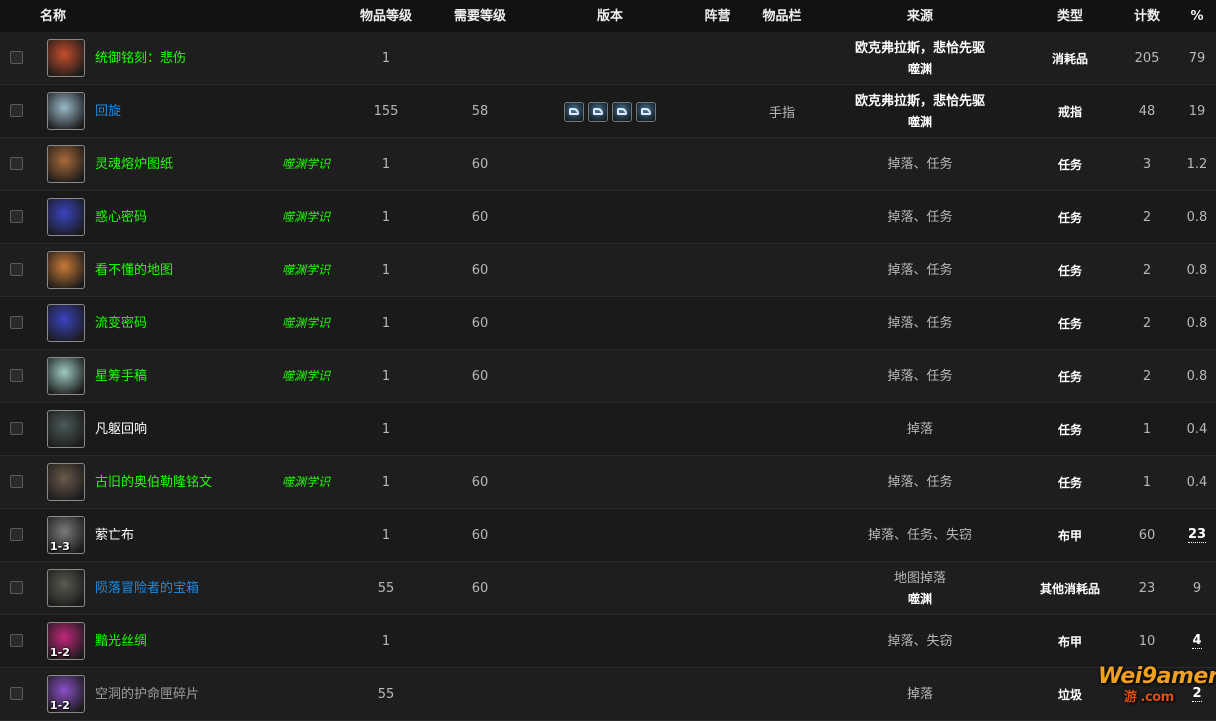 Image resolution: width=1216 pixels, height=721 pixels. I want to click on item-name-link: 星筹手稿, so click(121, 376).